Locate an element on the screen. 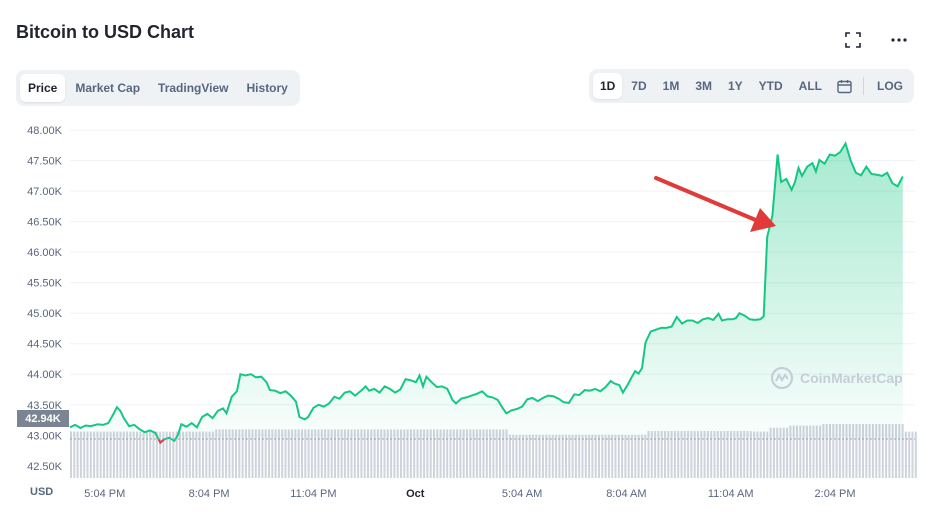  x-tick-label: 2:04 PM is located at coordinates (835, 494).